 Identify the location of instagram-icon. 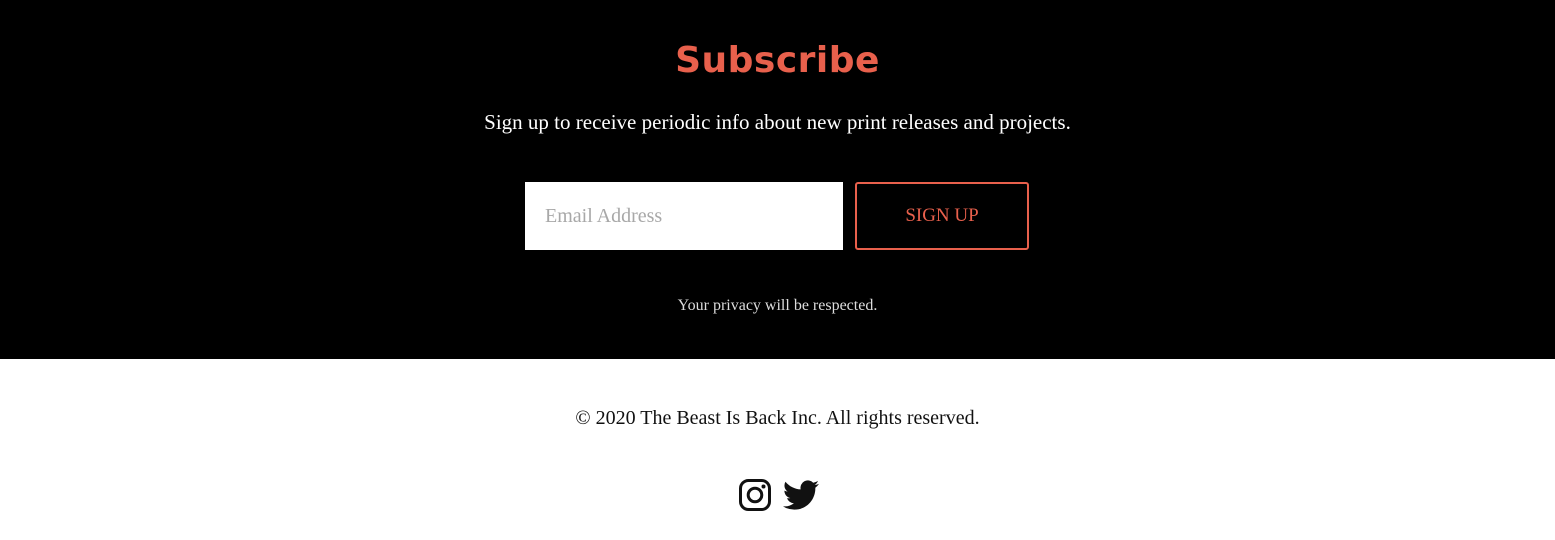
(754, 495).